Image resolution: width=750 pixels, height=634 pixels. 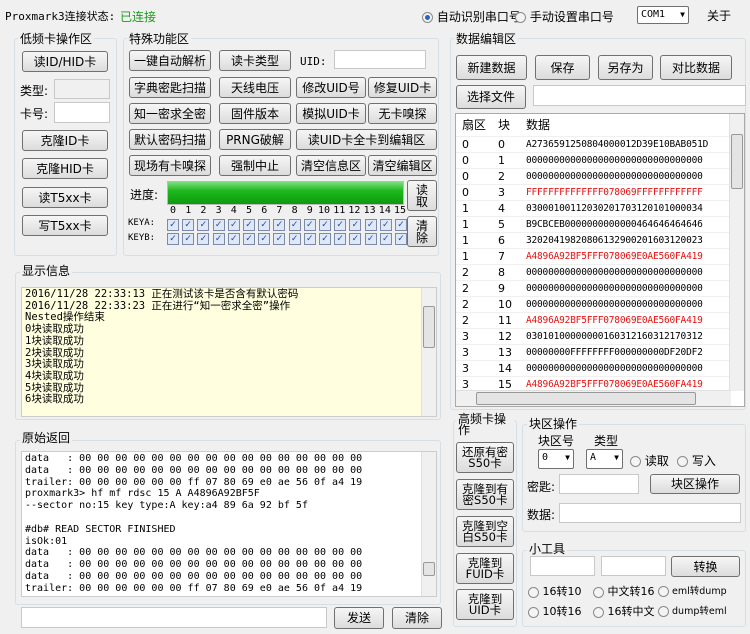 I want to click on tool-option-radio: 16转10, so click(x=555, y=591).